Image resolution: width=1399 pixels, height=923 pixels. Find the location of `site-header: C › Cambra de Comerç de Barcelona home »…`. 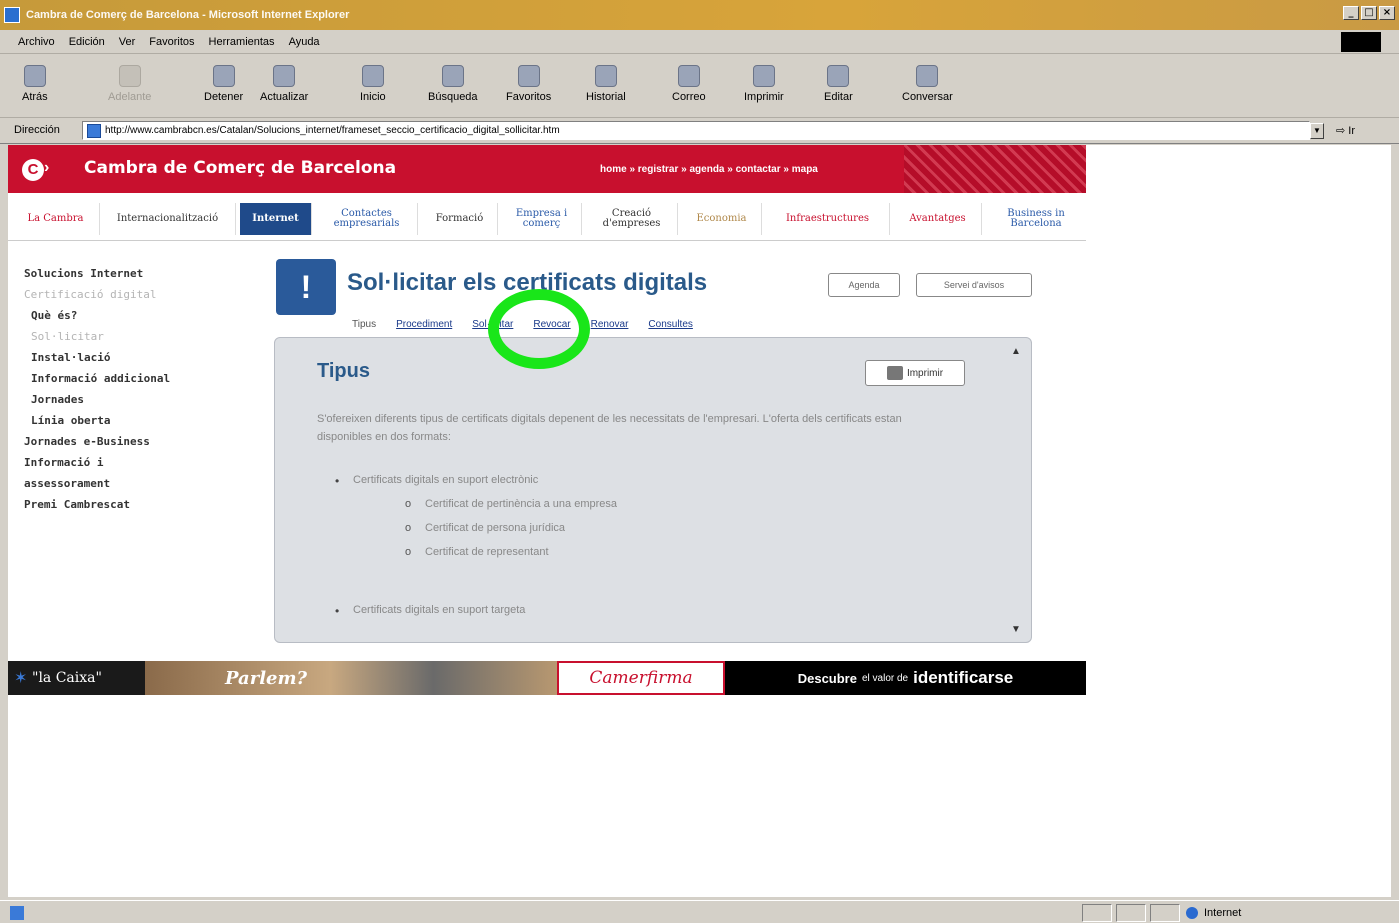

site-header: C › Cambra de Comerç de Barcelona home »… is located at coordinates (547, 169).